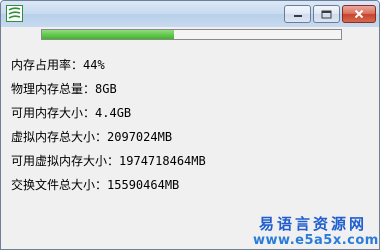  Describe the element at coordinates (312, 224) in the screenshot. I see `watermark-site-name: 易语言资源网` at that location.